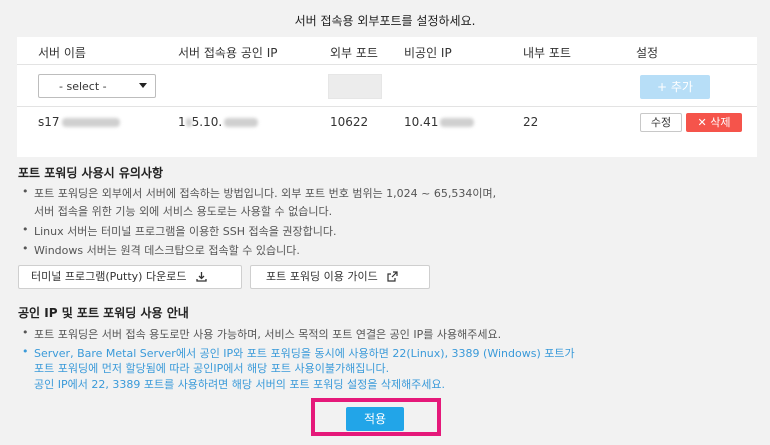 This screenshot has height=445, width=770. What do you see at coordinates (387, 106) in the screenshot?
I see `row-divider` at bounding box center [387, 106].